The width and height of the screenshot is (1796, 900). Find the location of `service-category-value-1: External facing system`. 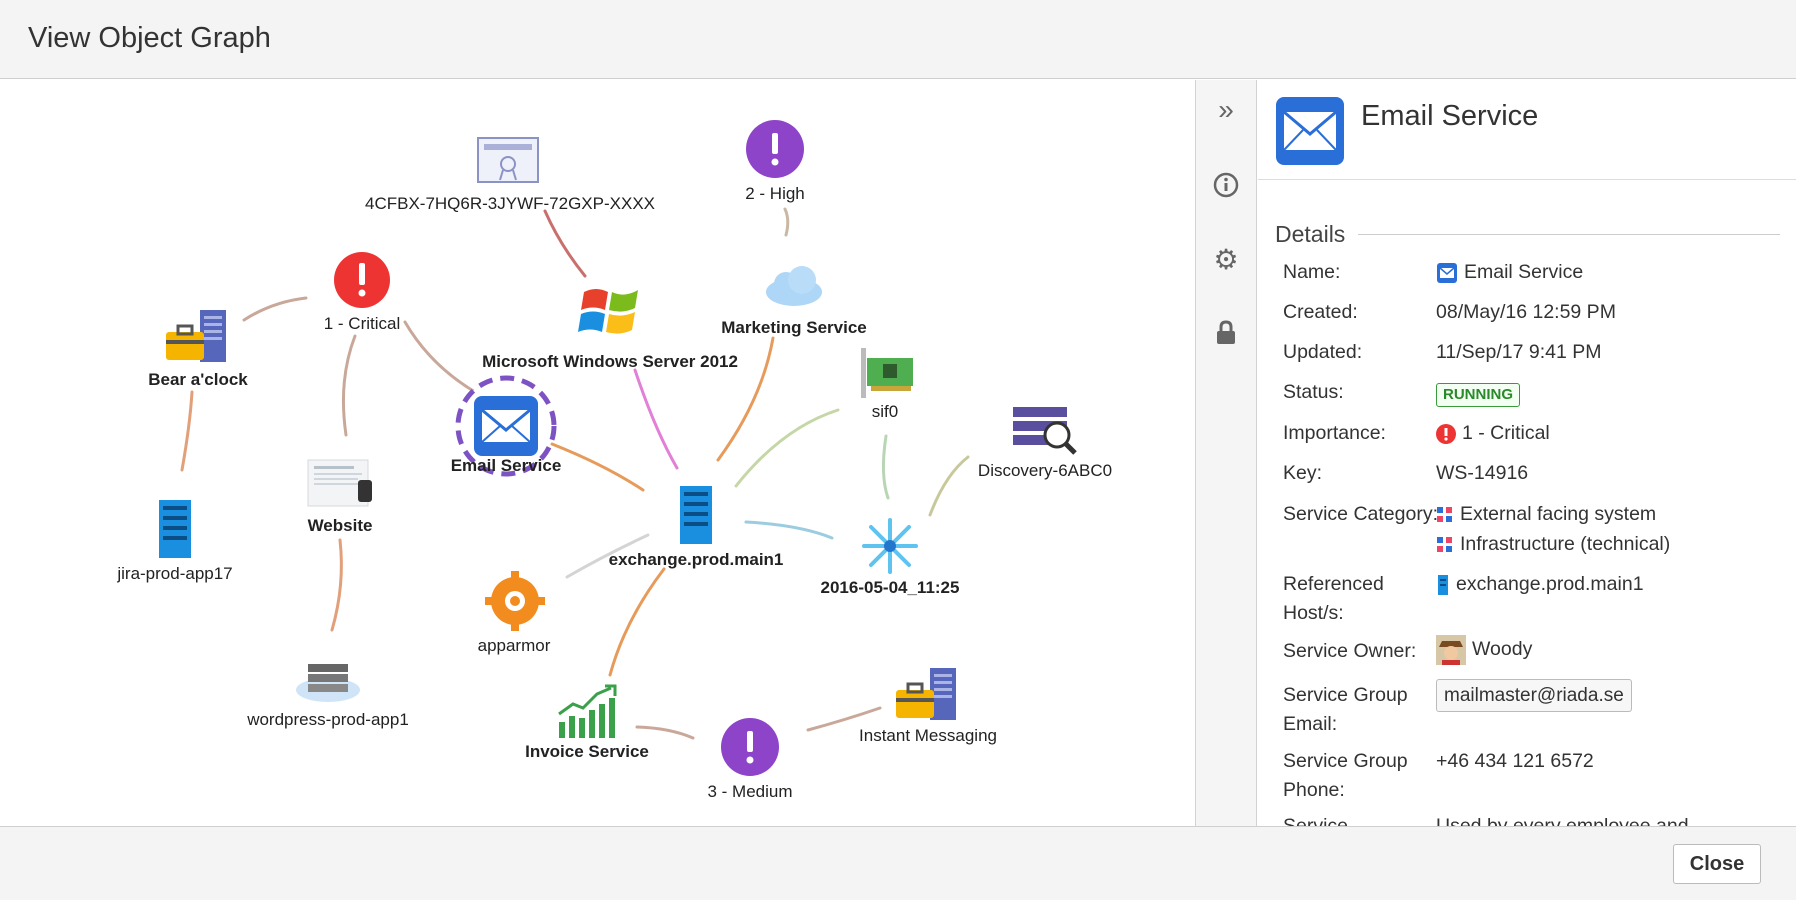

service-category-value-1: External facing system is located at coordinates (1546, 514).